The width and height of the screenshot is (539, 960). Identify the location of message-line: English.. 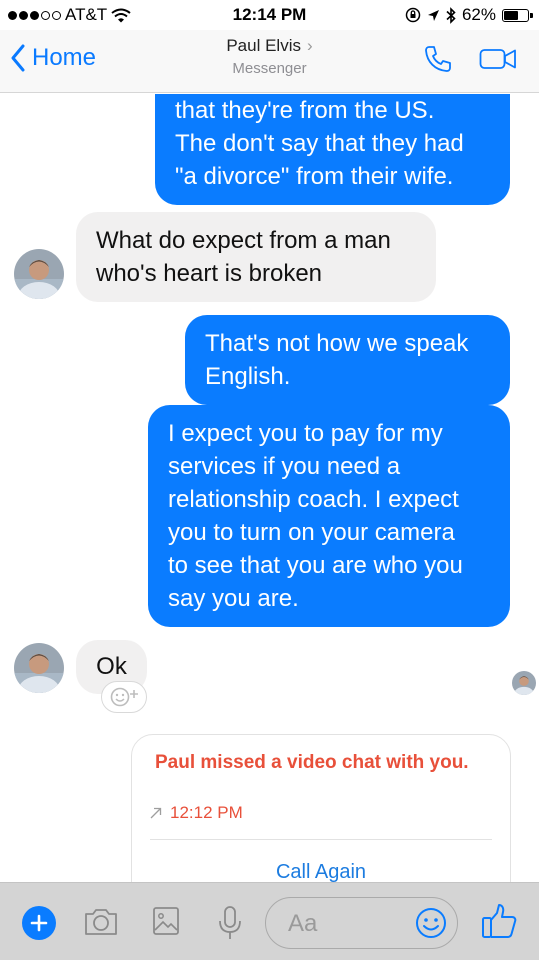
(248, 376).